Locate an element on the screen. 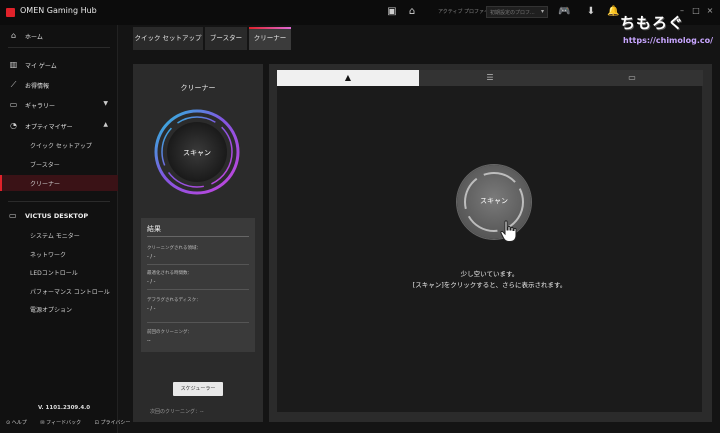  results-title: 結果 is located at coordinates (154, 229).